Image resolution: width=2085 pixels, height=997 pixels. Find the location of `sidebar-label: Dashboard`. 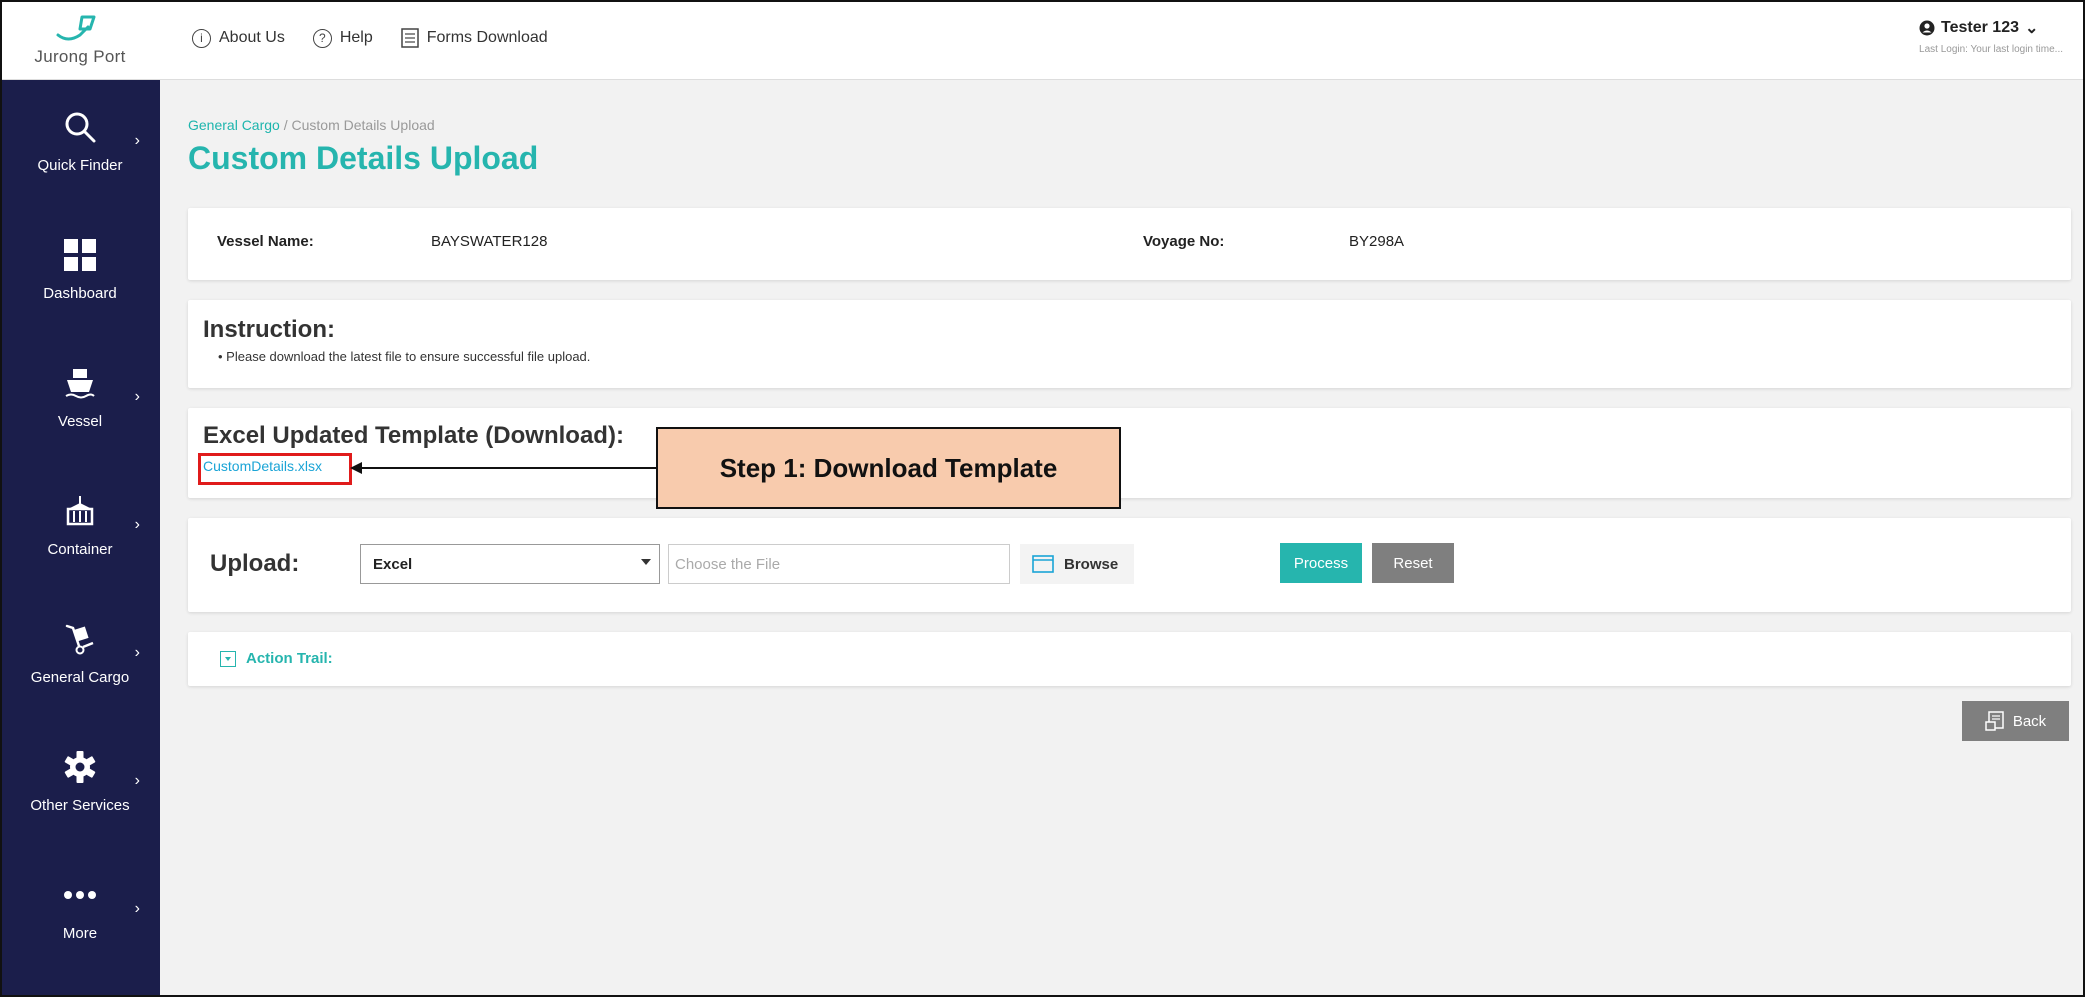

sidebar-label: Dashboard is located at coordinates (80, 293).